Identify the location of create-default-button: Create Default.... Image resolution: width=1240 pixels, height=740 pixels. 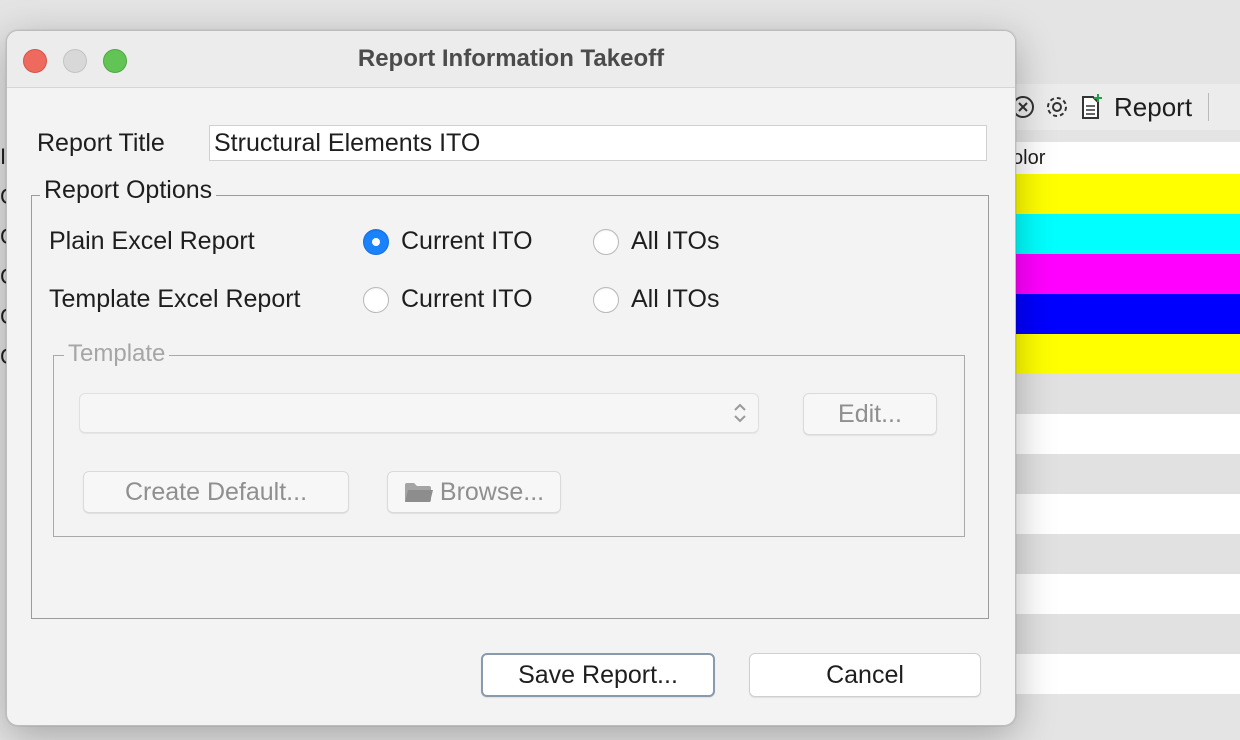
(216, 492).